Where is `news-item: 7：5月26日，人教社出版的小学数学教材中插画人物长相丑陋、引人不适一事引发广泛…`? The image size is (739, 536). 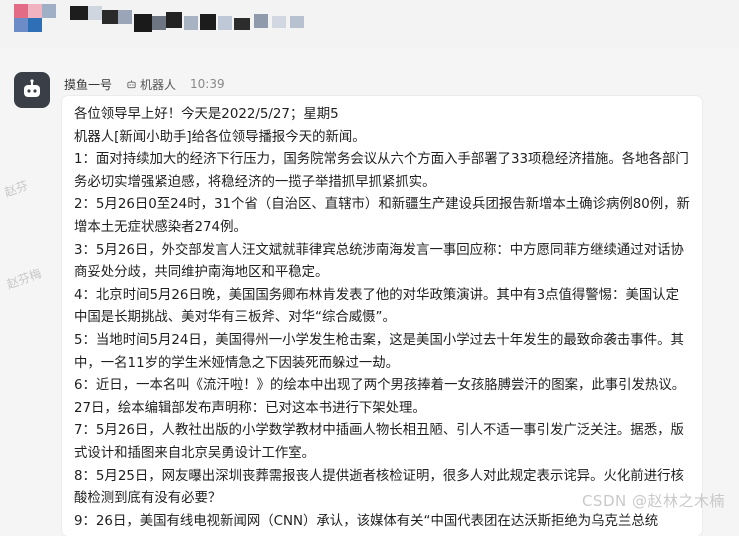 news-item: 7：5月26日，人教社出版的小学数学教材中插画人物长相丑陋、引人不适一事引发广泛… is located at coordinates (379, 442).